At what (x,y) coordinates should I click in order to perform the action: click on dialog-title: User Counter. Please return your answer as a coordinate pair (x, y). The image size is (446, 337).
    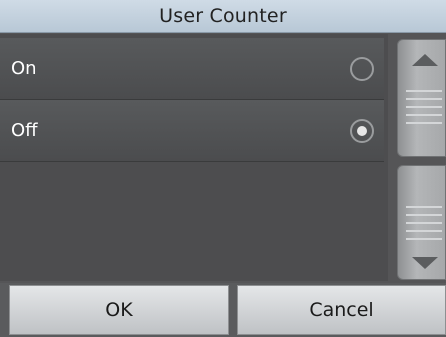
    Looking at the image, I should click on (223, 16).